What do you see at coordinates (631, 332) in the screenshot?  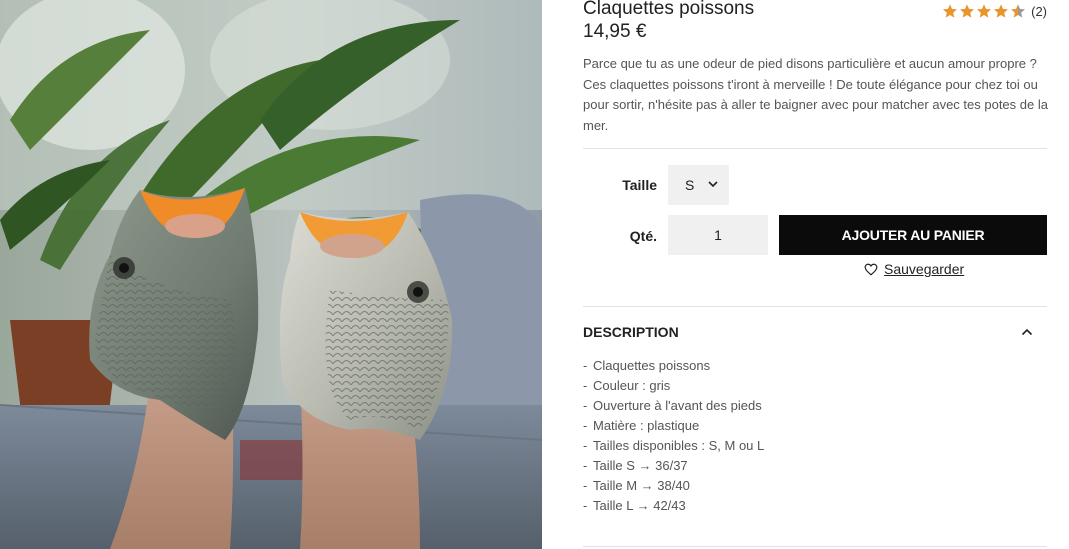 I see `accordion-title: DESCRIPTION` at bounding box center [631, 332].